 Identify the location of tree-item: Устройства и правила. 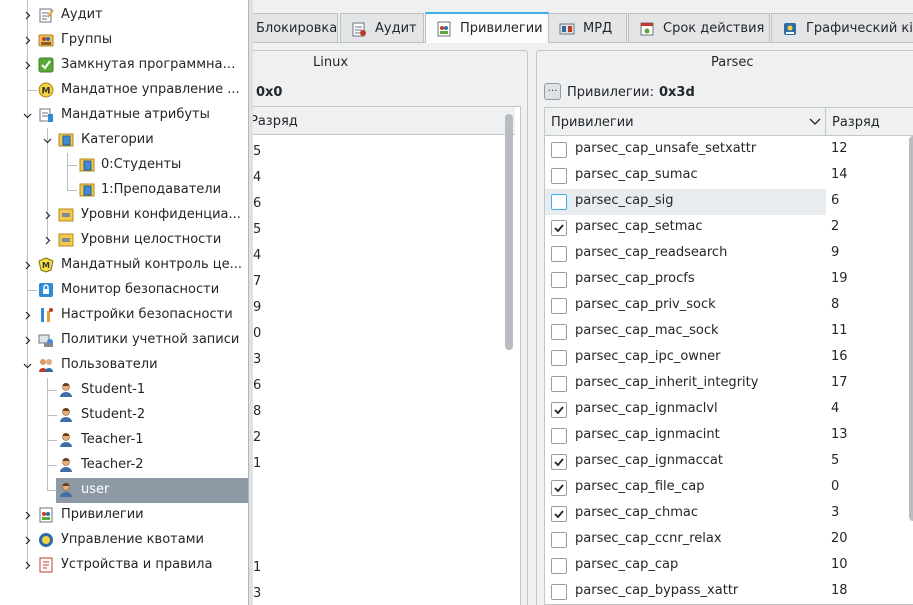
(124, 565).